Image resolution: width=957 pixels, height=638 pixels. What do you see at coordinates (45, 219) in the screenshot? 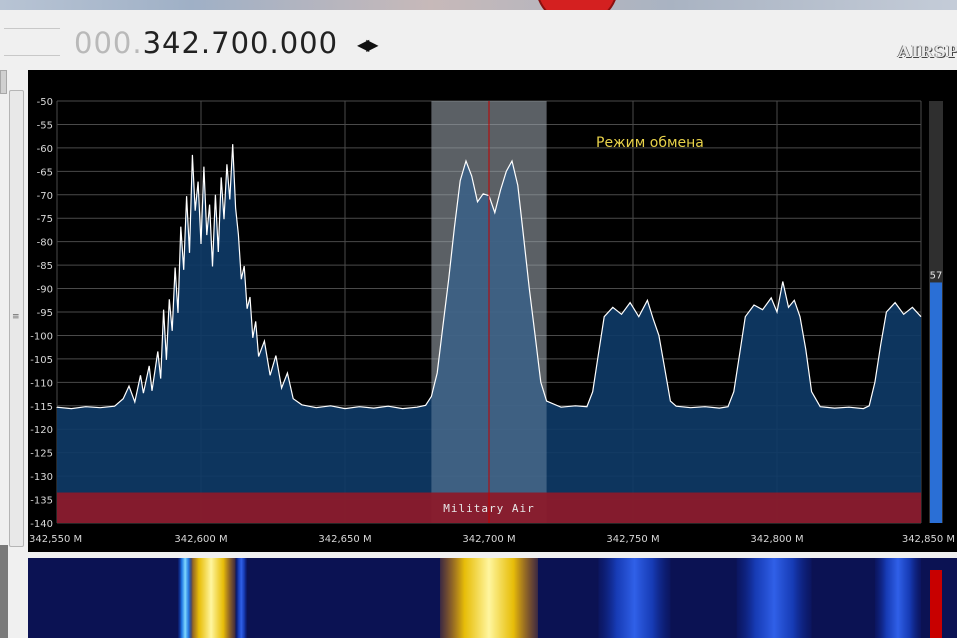
I see `y-tick-label-5: -75` at bounding box center [45, 219].